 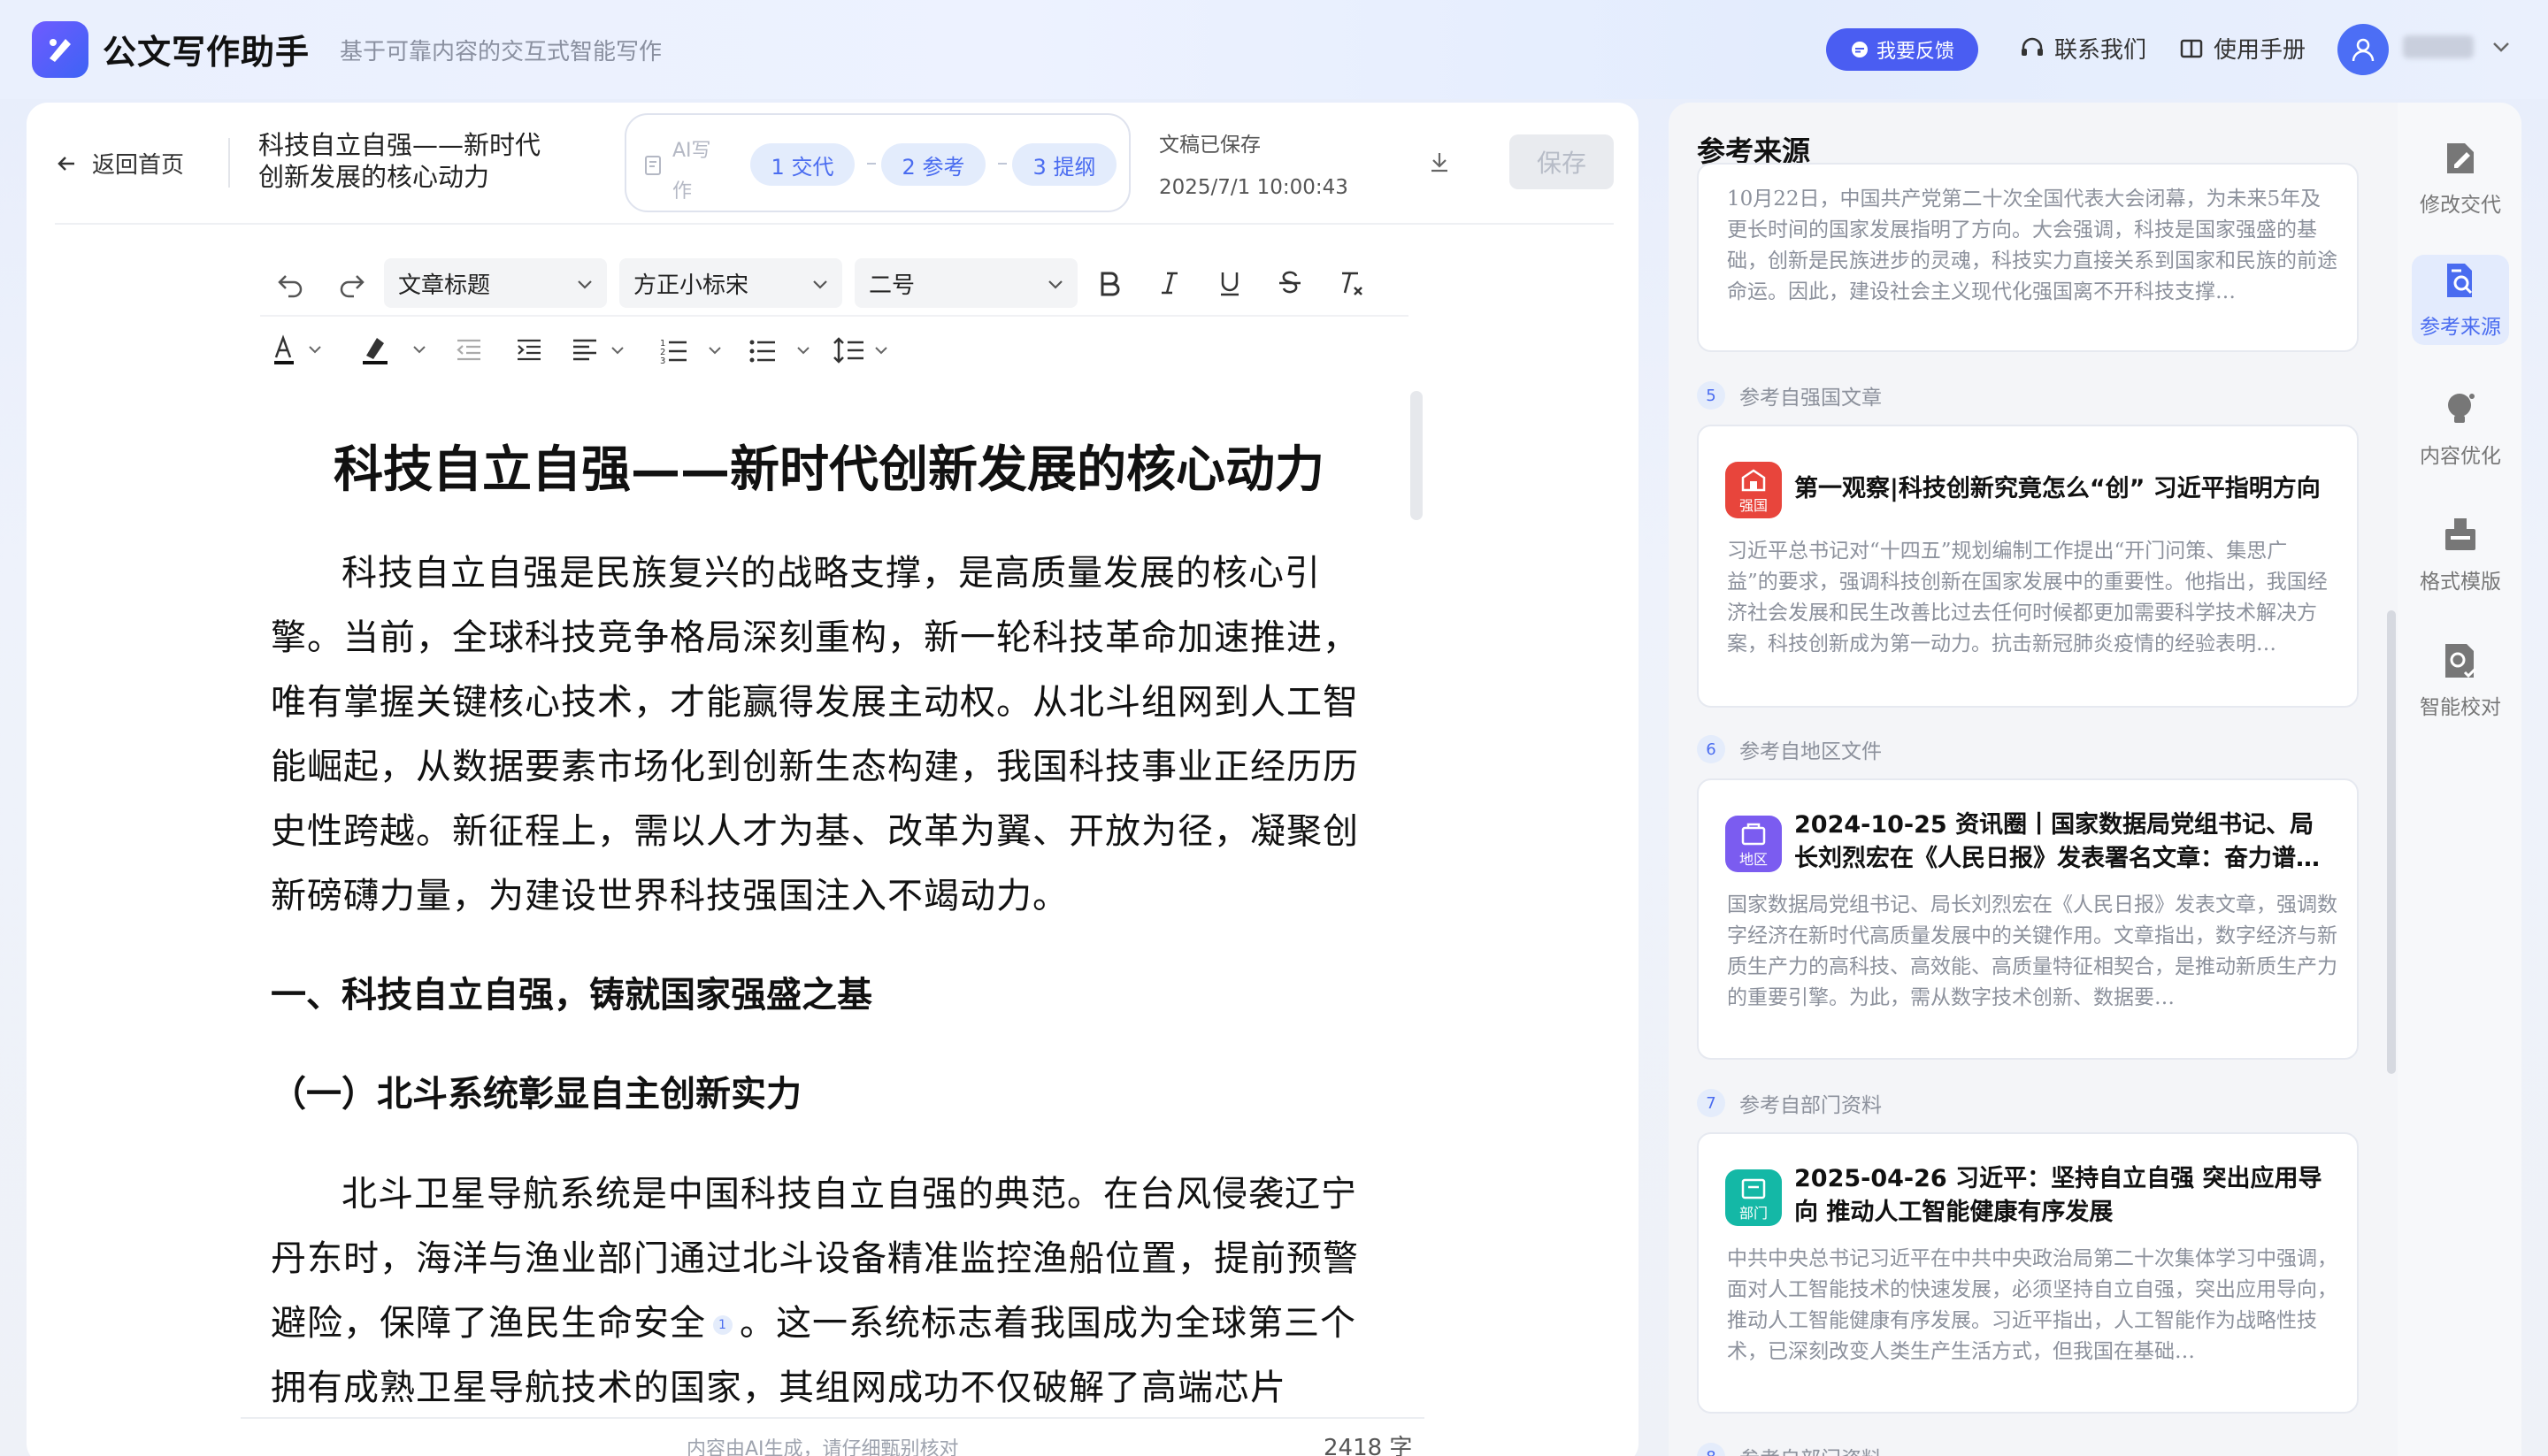 What do you see at coordinates (933, 164) in the screenshot?
I see `step-chip-2: 2 参考` at bounding box center [933, 164].